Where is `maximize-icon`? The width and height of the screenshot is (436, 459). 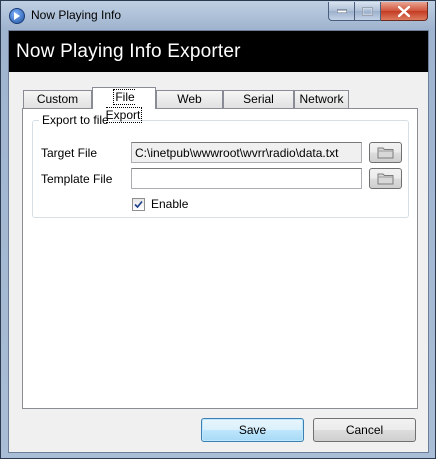 maximize-icon is located at coordinates (367, 11).